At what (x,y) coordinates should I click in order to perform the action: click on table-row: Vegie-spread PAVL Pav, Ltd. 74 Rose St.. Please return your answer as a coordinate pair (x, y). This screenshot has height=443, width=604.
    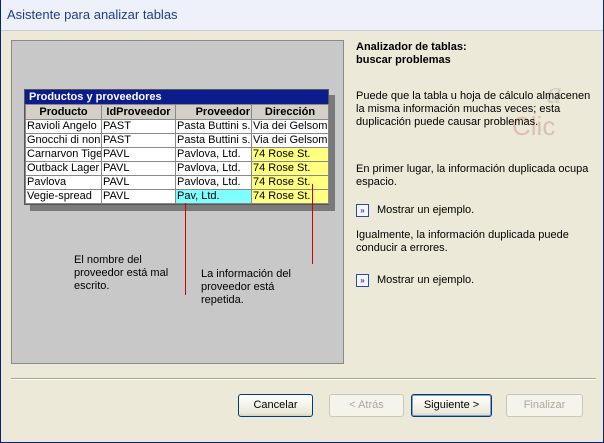
    Looking at the image, I should click on (177, 196).